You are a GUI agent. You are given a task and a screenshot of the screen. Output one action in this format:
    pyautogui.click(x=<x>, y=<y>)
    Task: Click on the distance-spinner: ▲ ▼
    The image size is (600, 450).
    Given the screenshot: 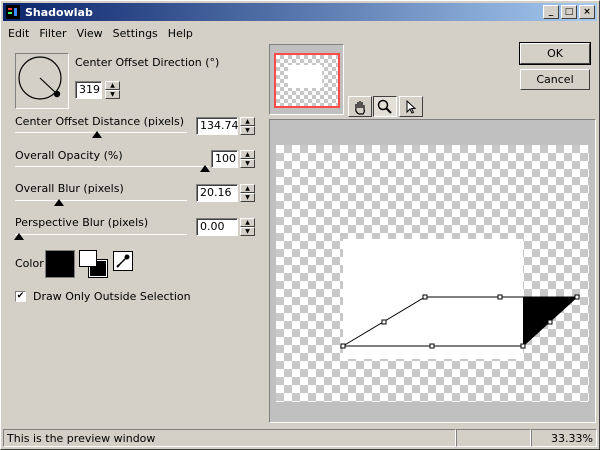 What is the action you would take?
    pyautogui.click(x=247, y=126)
    